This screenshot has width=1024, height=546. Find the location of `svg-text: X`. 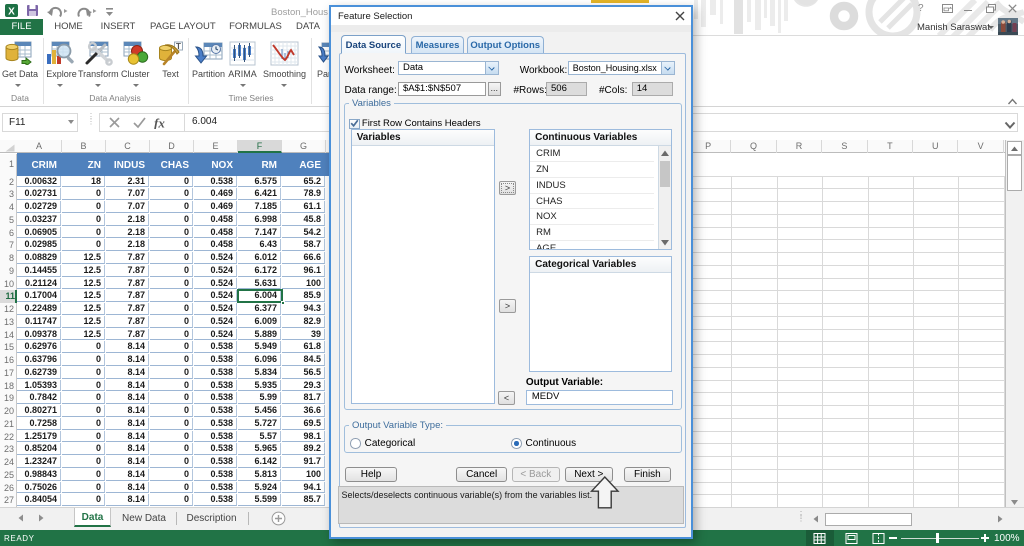

svg-text: X is located at coordinates (11, 12).